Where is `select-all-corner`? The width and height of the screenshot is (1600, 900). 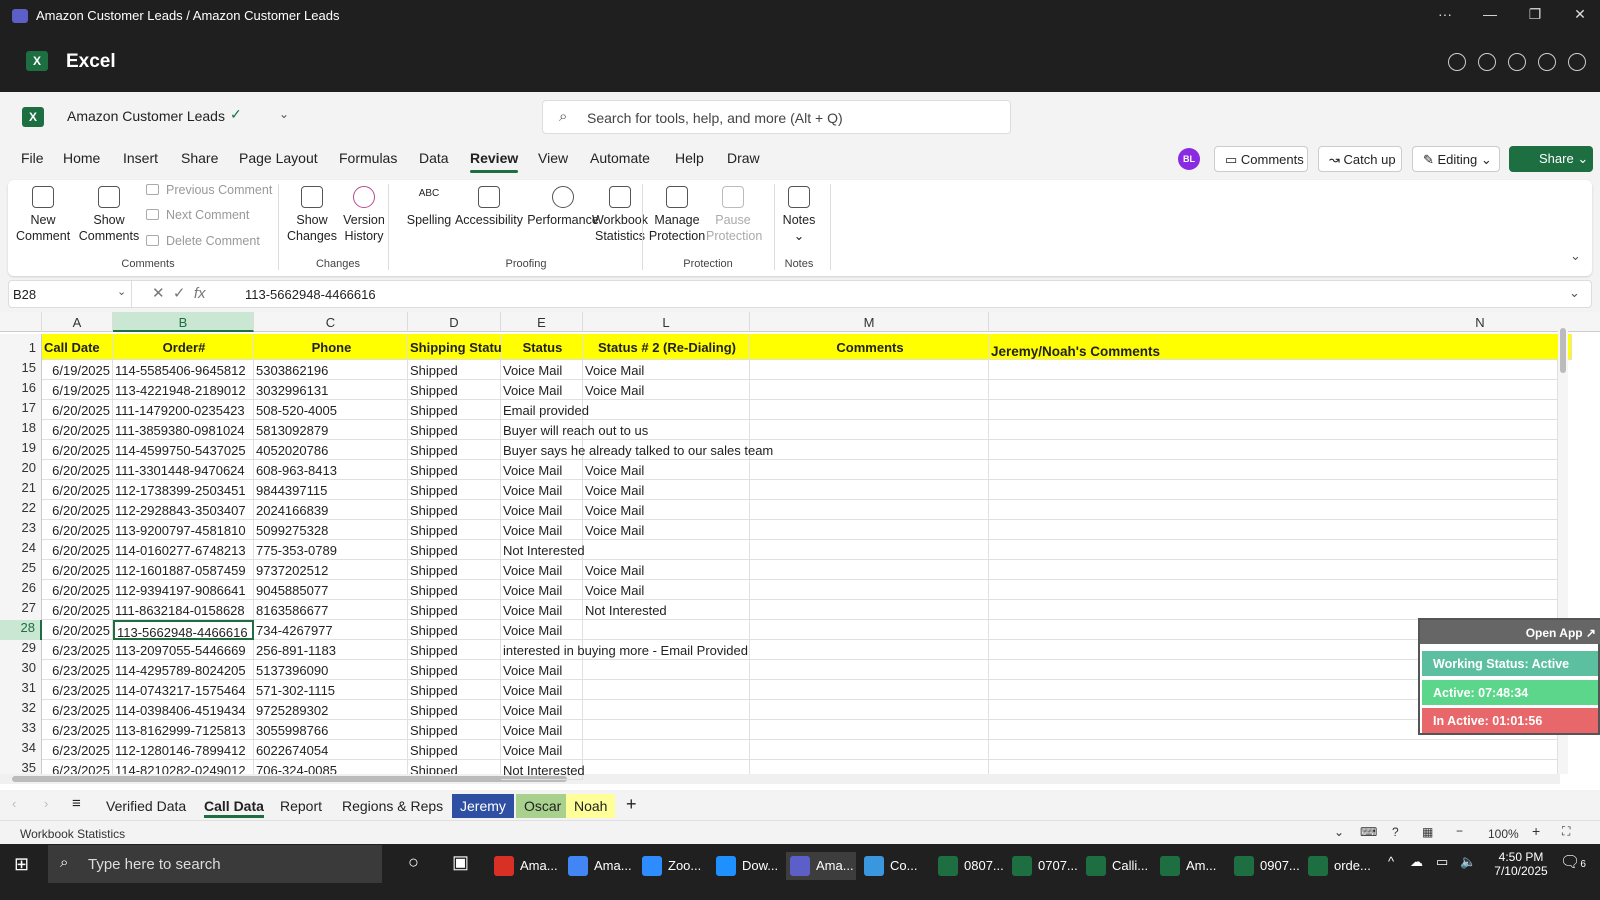 select-all-corner is located at coordinates (21, 322).